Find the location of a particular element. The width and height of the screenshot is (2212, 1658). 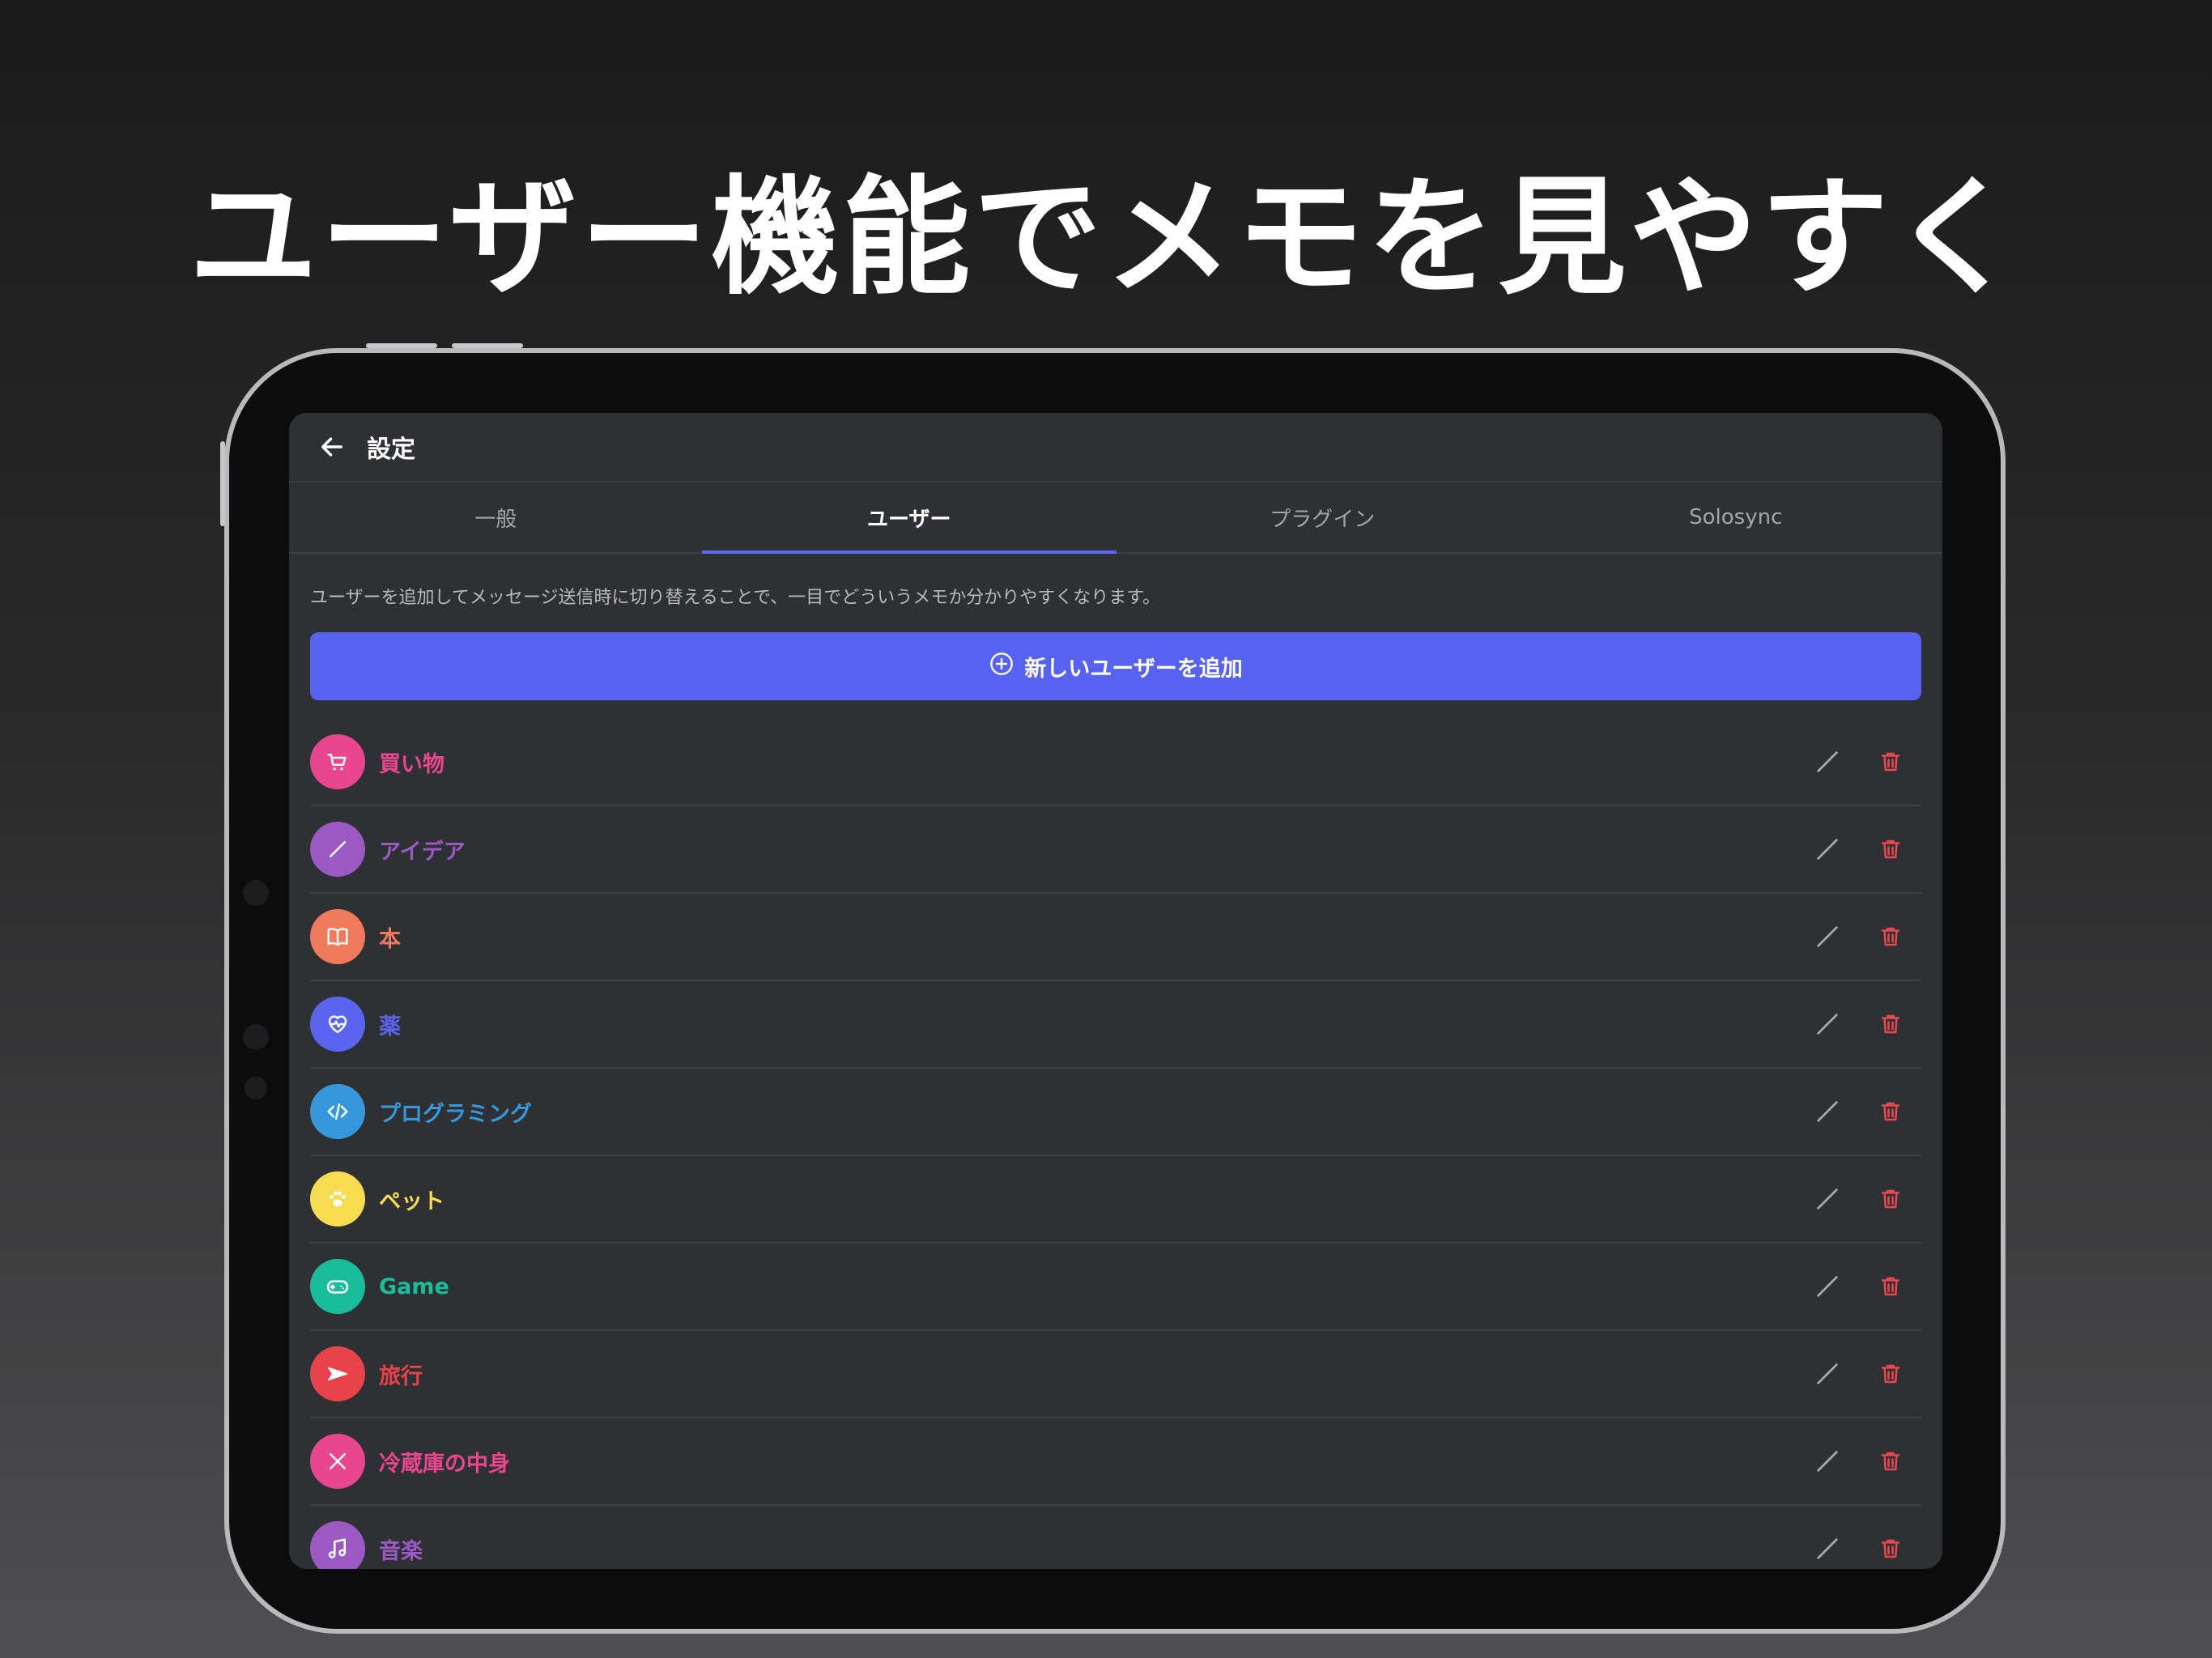

utensils-icon is located at coordinates (337, 1461).